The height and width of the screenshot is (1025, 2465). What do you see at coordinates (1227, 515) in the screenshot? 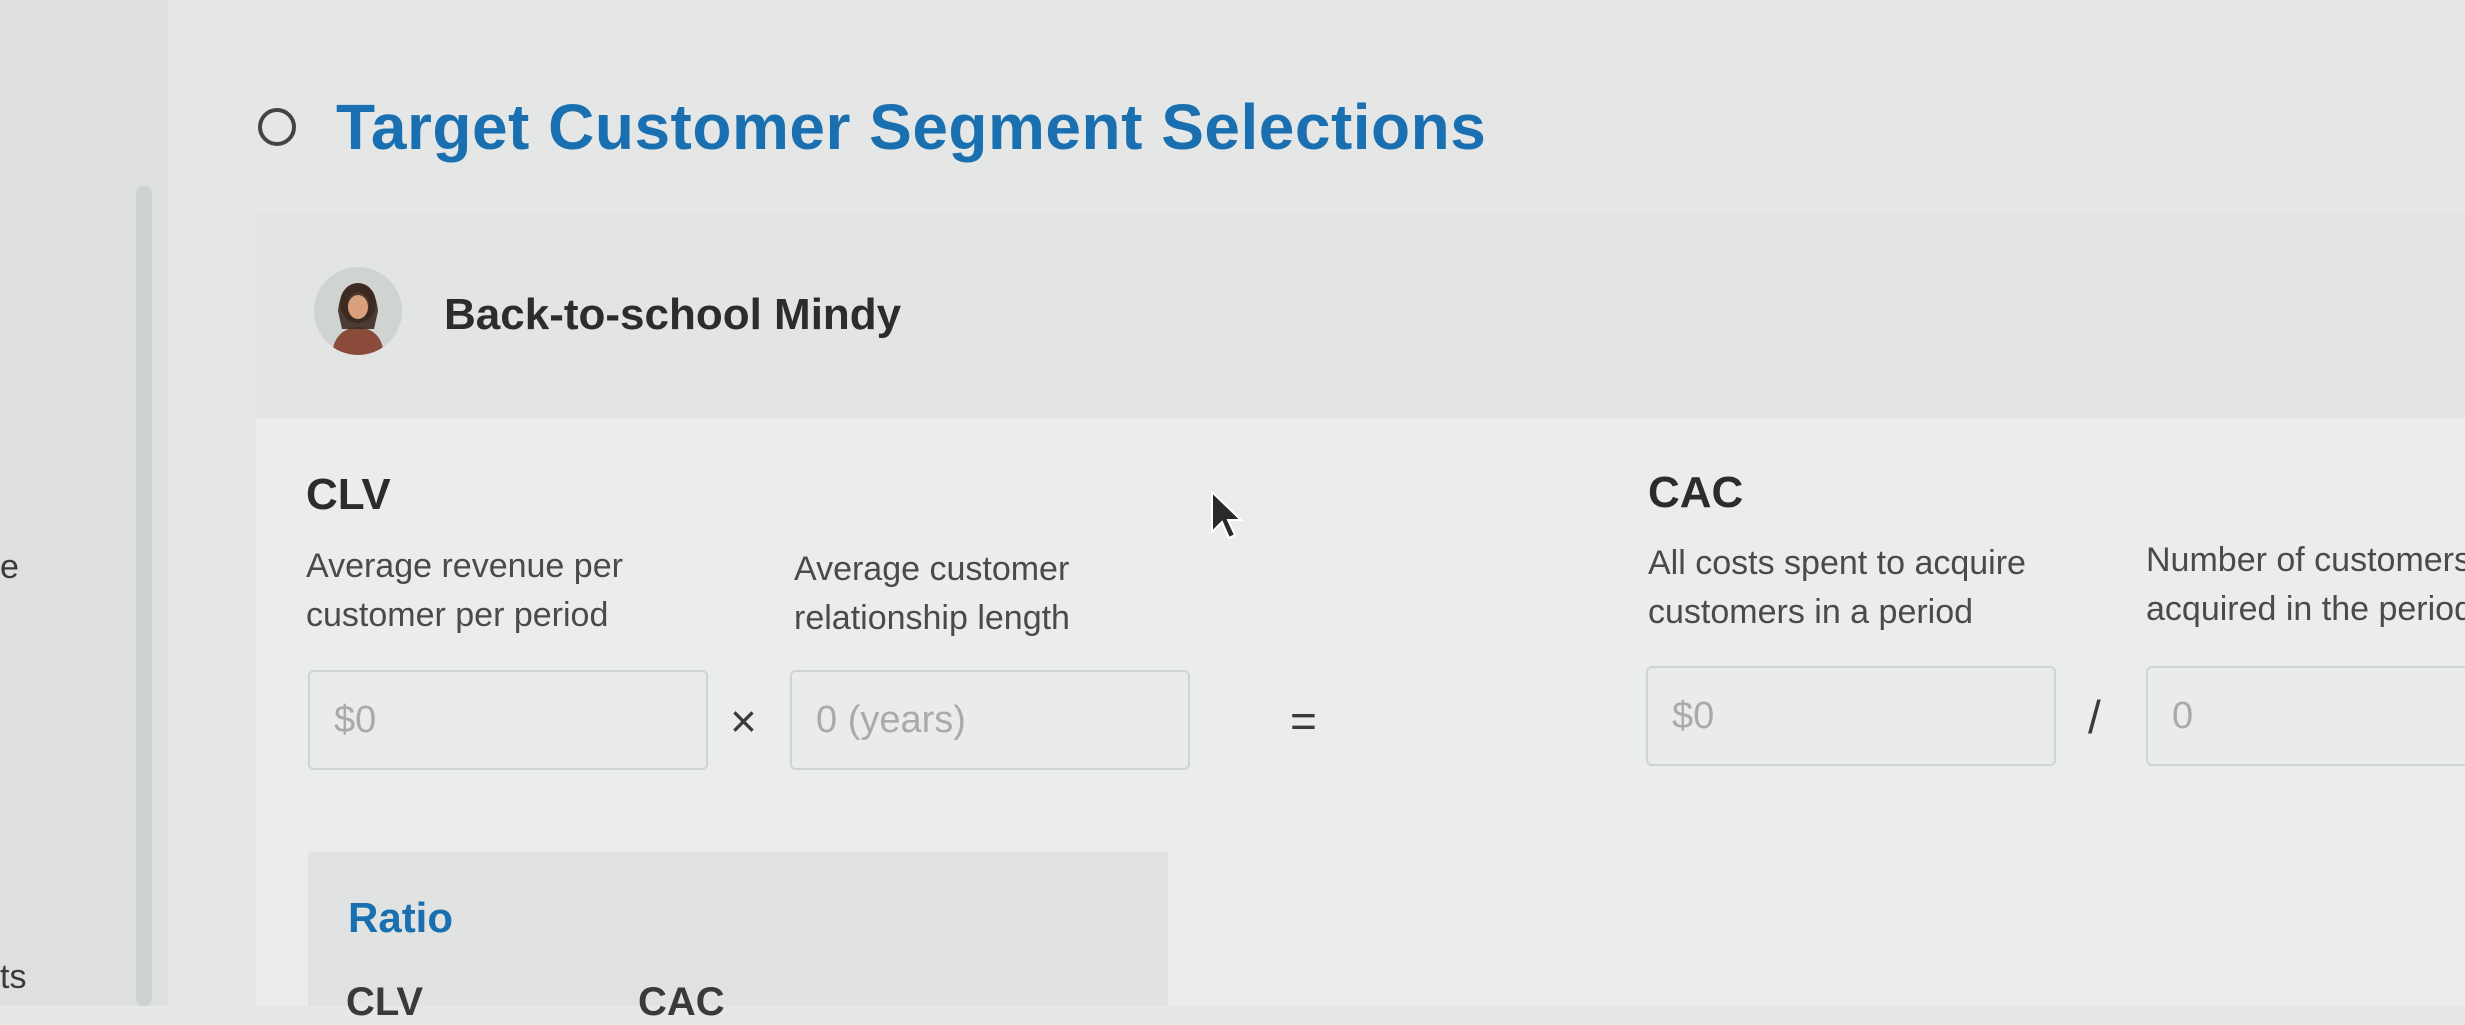
I see `mouse-cursor-icon` at bounding box center [1227, 515].